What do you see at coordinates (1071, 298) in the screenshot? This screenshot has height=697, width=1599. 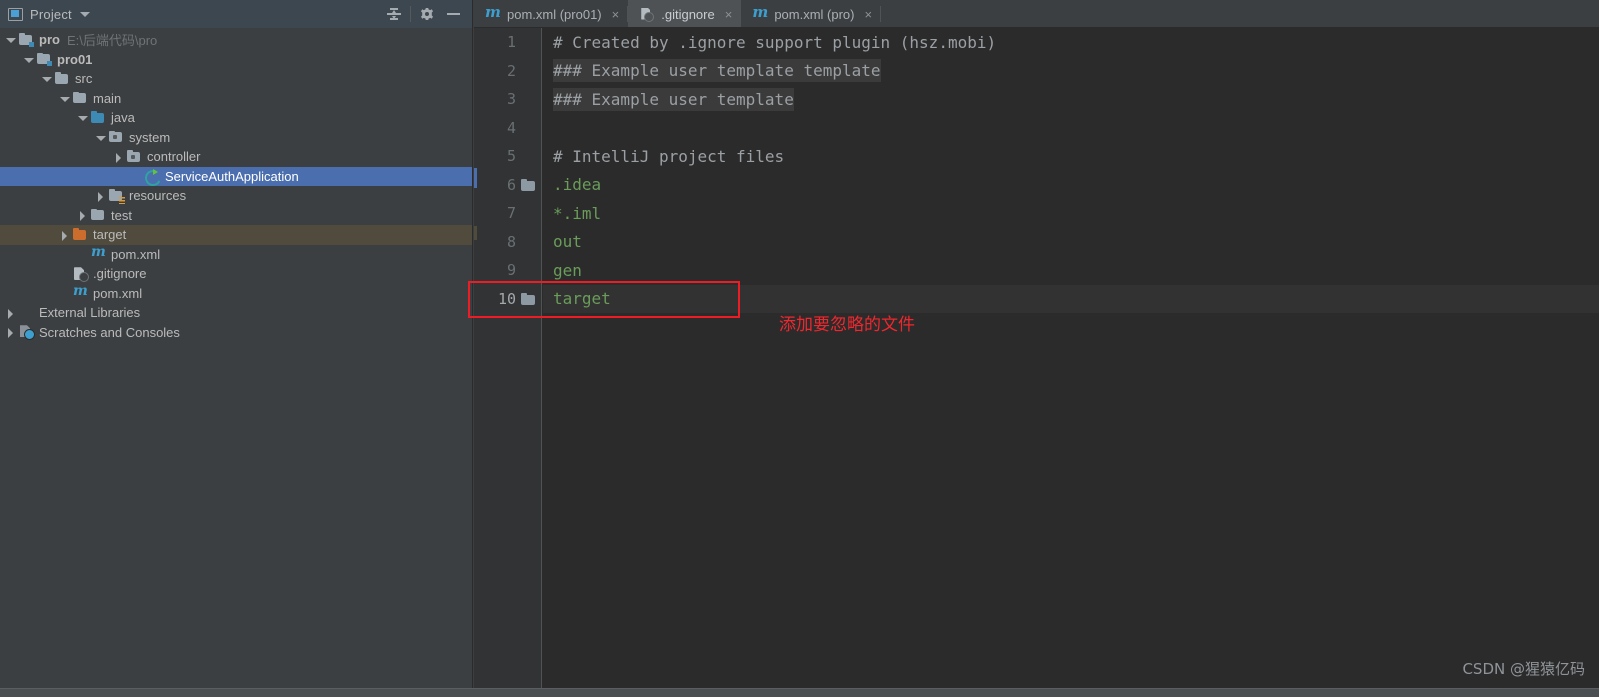 I see `code-line: target` at bounding box center [1071, 298].